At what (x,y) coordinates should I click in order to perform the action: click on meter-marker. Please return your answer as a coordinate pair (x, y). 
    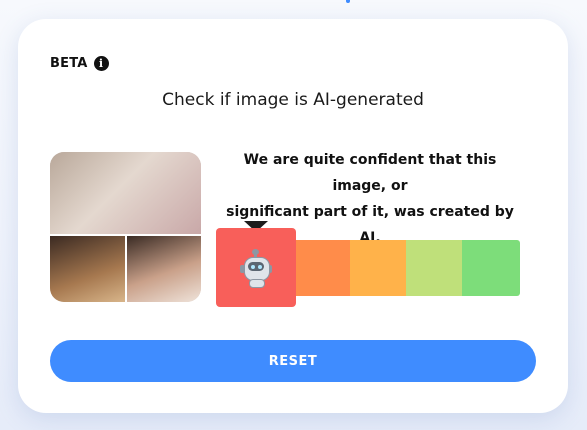
    Looking at the image, I should click on (256, 267).